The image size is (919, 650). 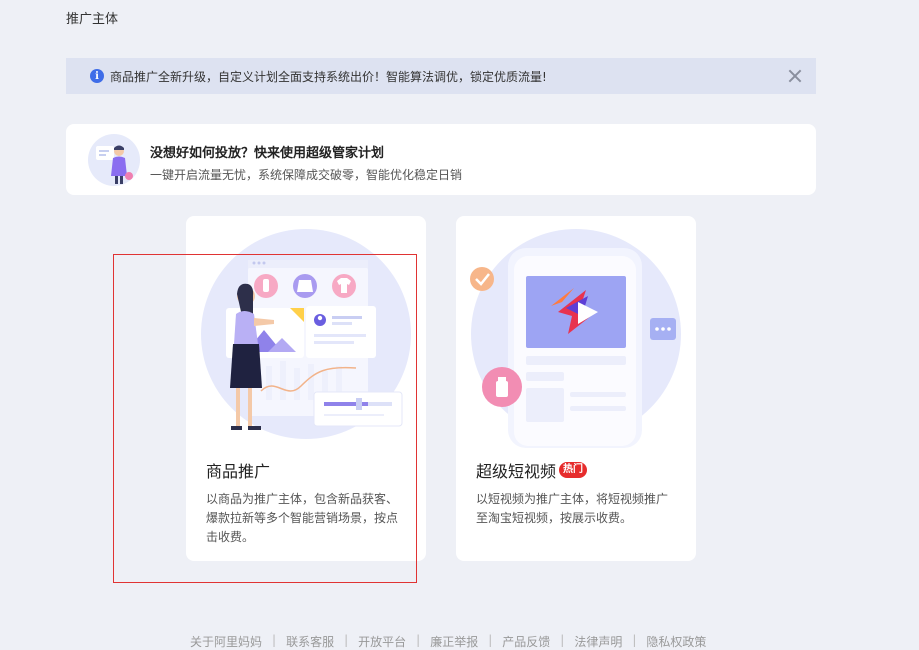 I want to click on info-icon: i, so click(x=97, y=76).